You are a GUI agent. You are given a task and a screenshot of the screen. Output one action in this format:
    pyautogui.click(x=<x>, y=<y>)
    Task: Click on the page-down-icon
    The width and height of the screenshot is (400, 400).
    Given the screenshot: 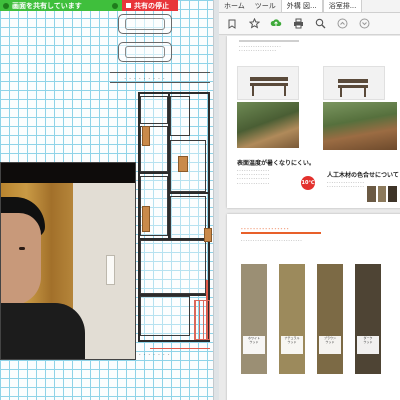 What is the action you would take?
    pyautogui.click(x=364, y=24)
    